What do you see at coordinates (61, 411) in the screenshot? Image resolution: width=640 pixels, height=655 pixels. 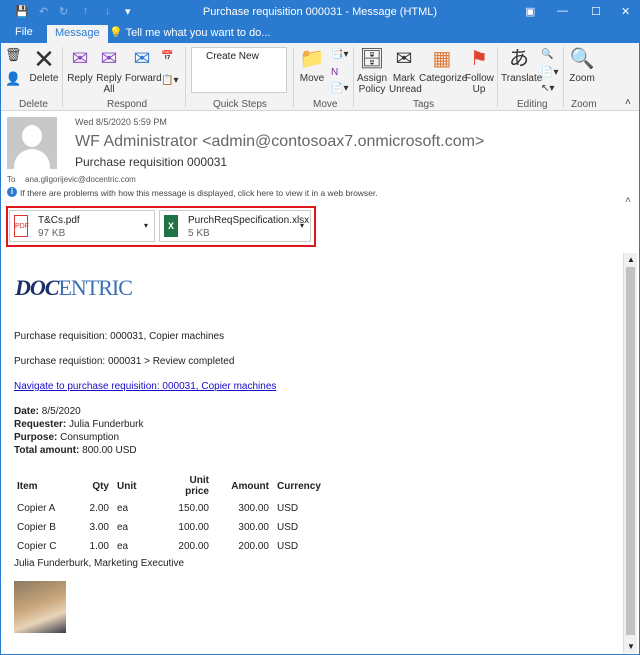 I see `date-value: 8/5/2020` at bounding box center [61, 411].